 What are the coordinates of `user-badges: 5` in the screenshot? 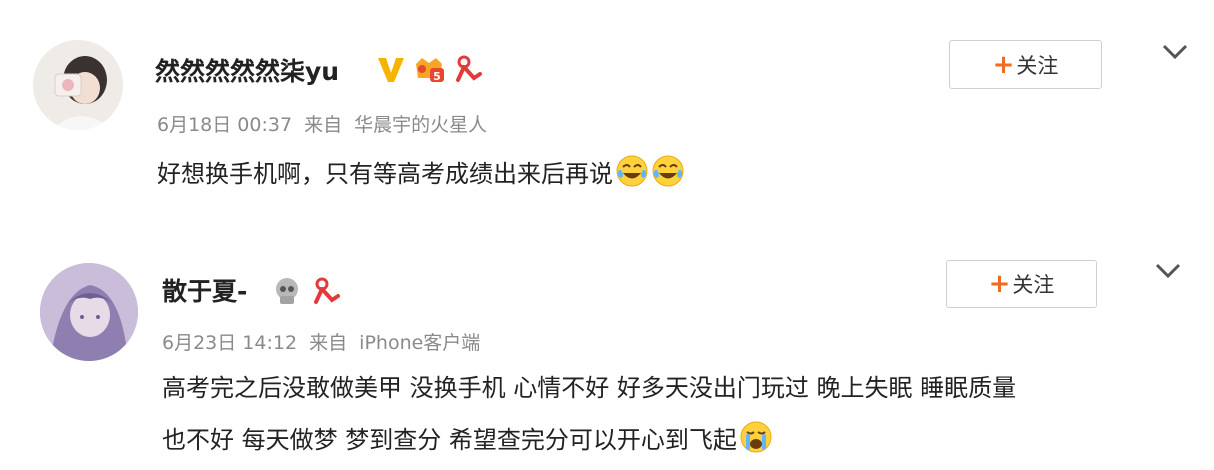 It's located at (429, 69).